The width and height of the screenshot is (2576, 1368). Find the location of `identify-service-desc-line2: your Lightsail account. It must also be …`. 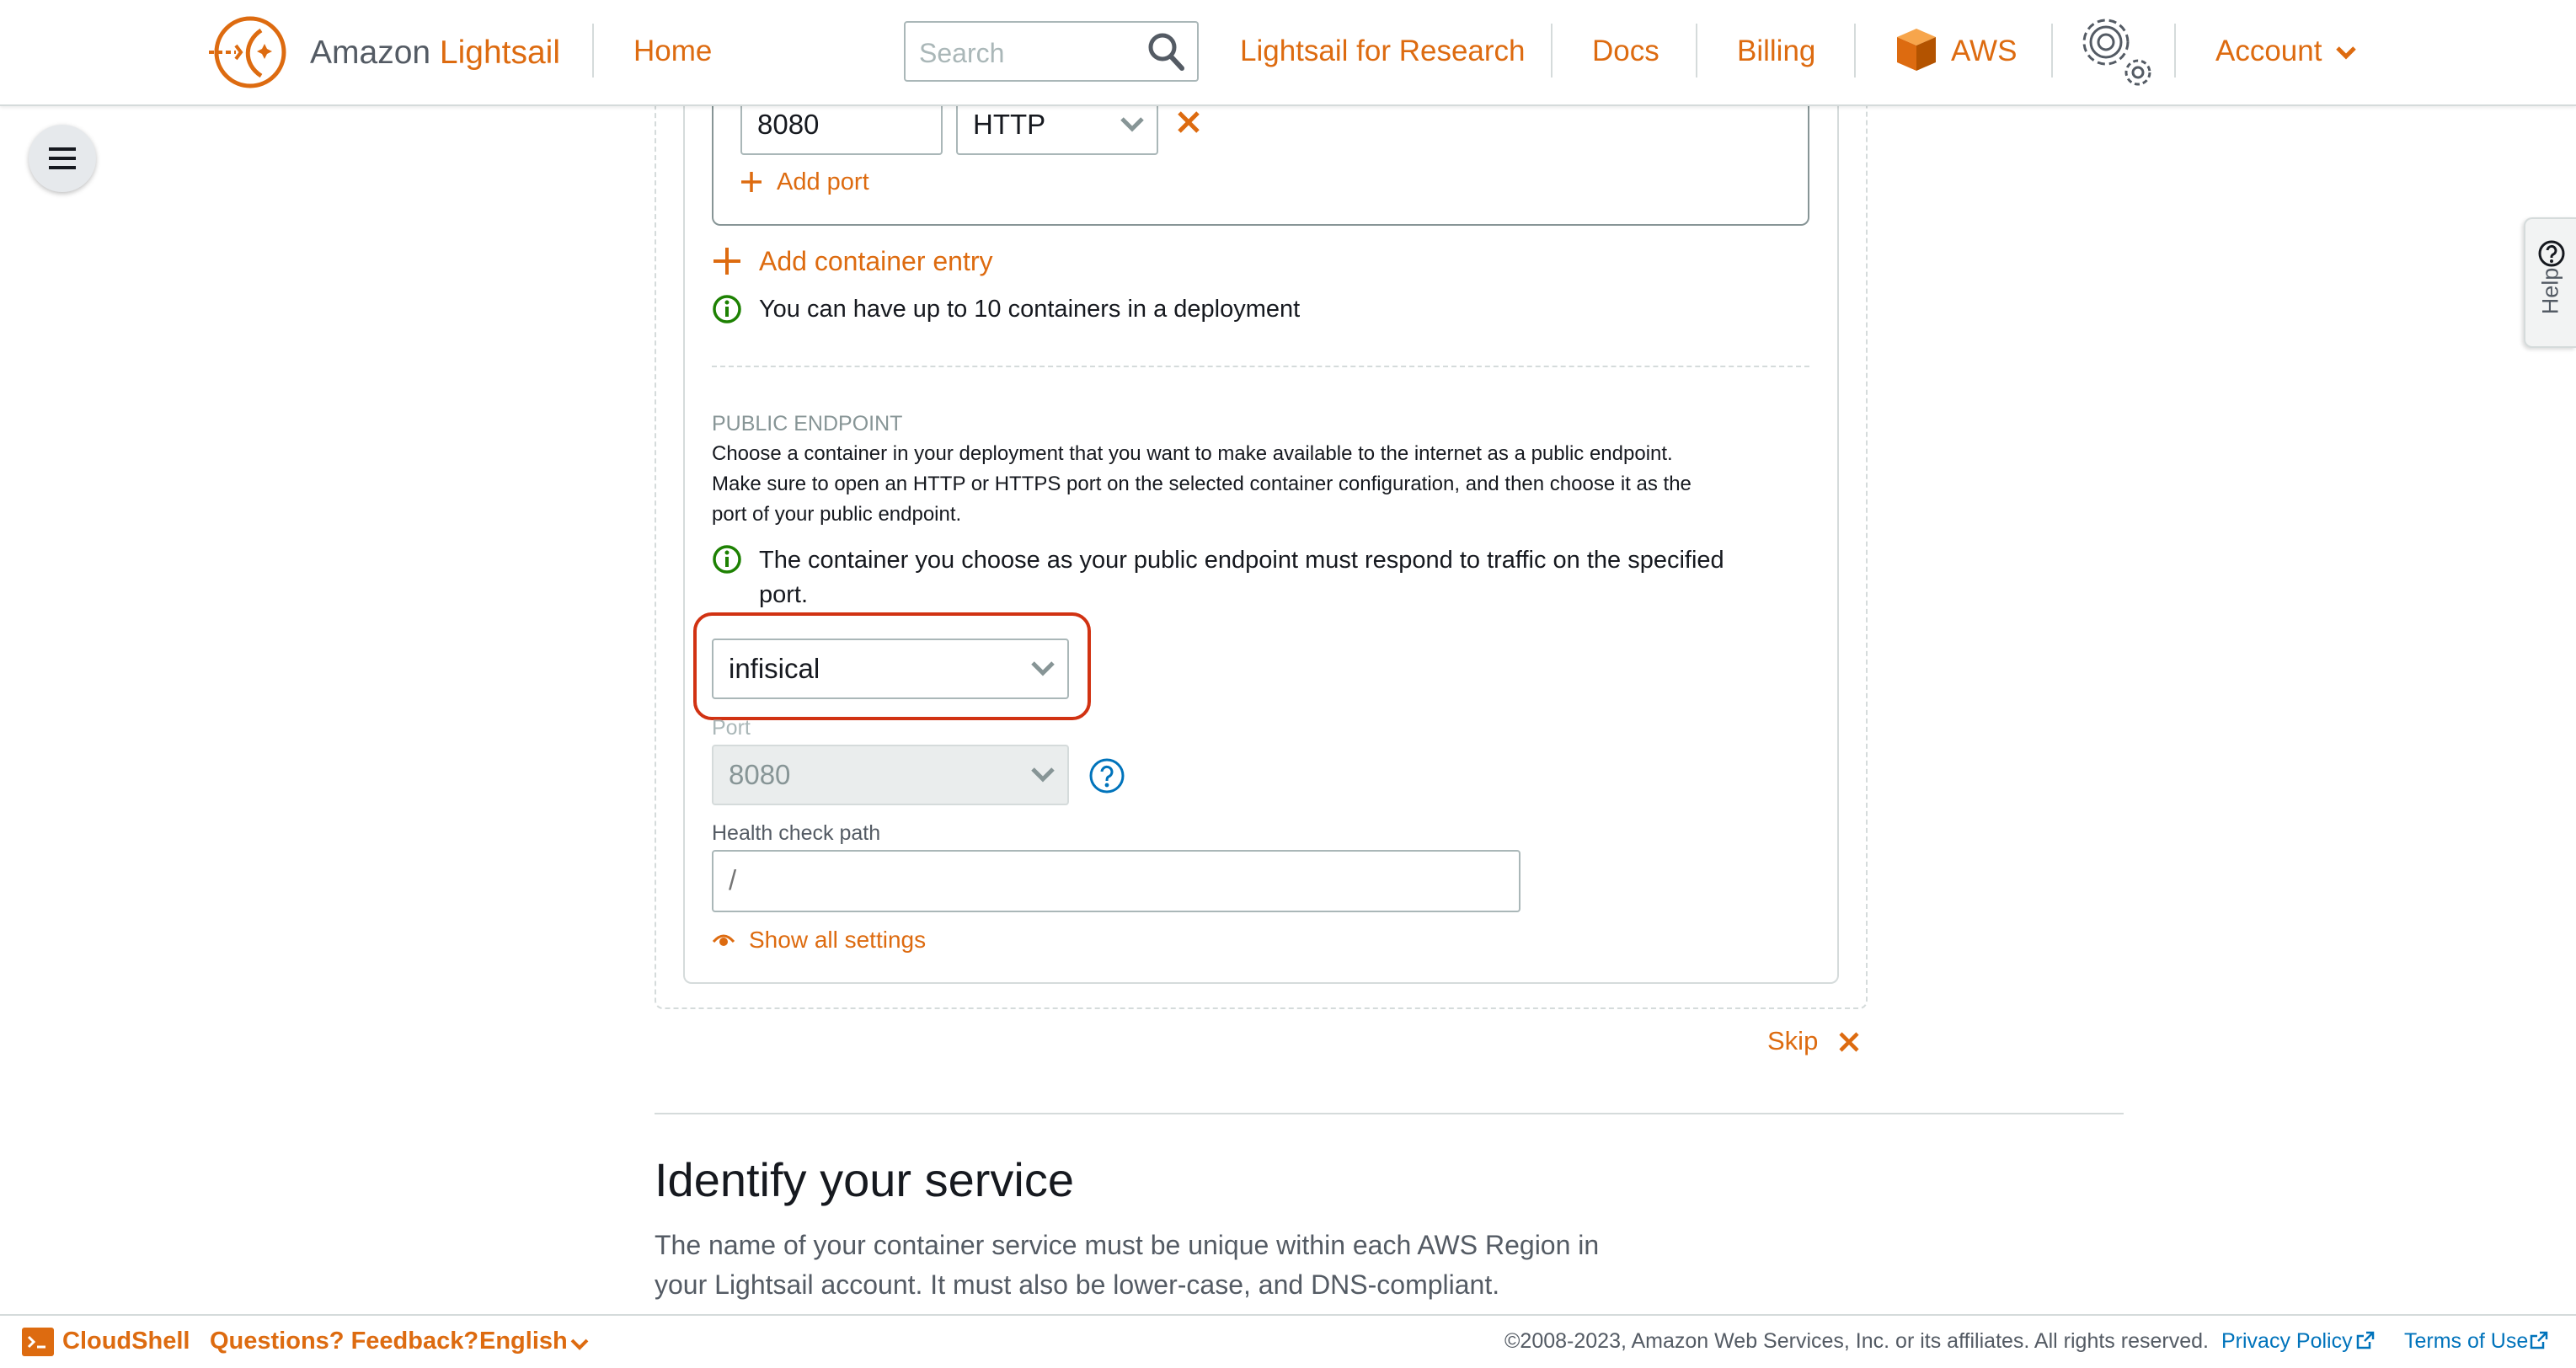

identify-service-desc-line2: your Lightsail account. It must also be … is located at coordinates (1077, 1284).